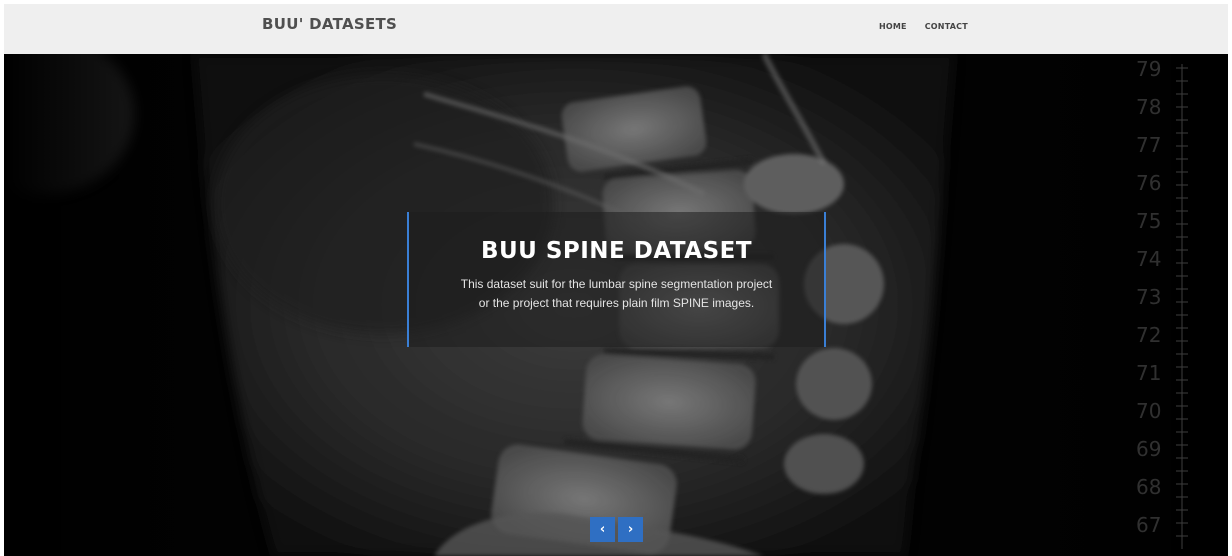 This screenshot has height=556, width=1232. What do you see at coordinates (1148, 335) in the screenshot?
I see `ruler-number: 72` at bounding box center [1148, 335].